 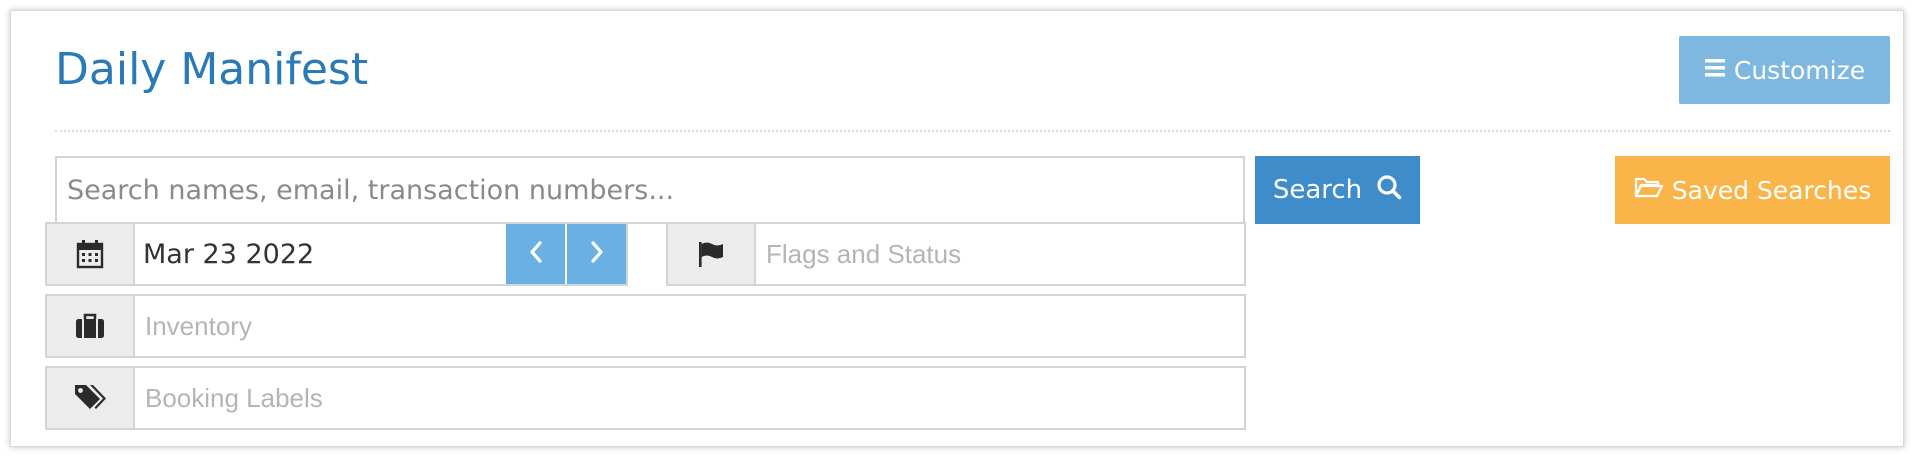 I want to click on booking-labels-addon, so click(x=91, y=398).